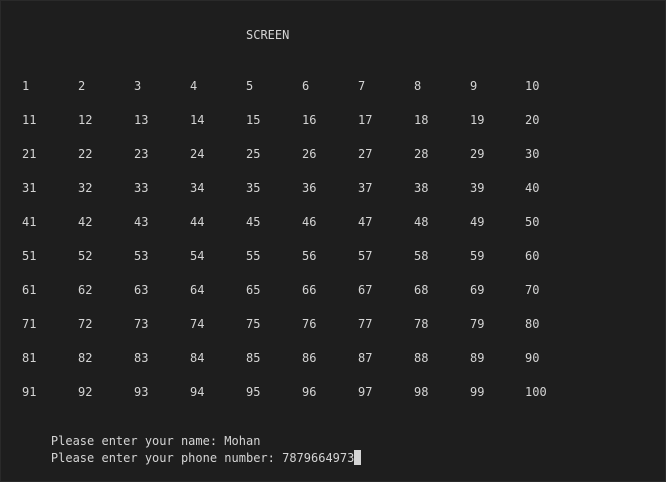 This screenshot has height=482, width=666. Describe the element at coordinates (532, 188) in the screenshot. I see `grid-cell: 40` at that location.